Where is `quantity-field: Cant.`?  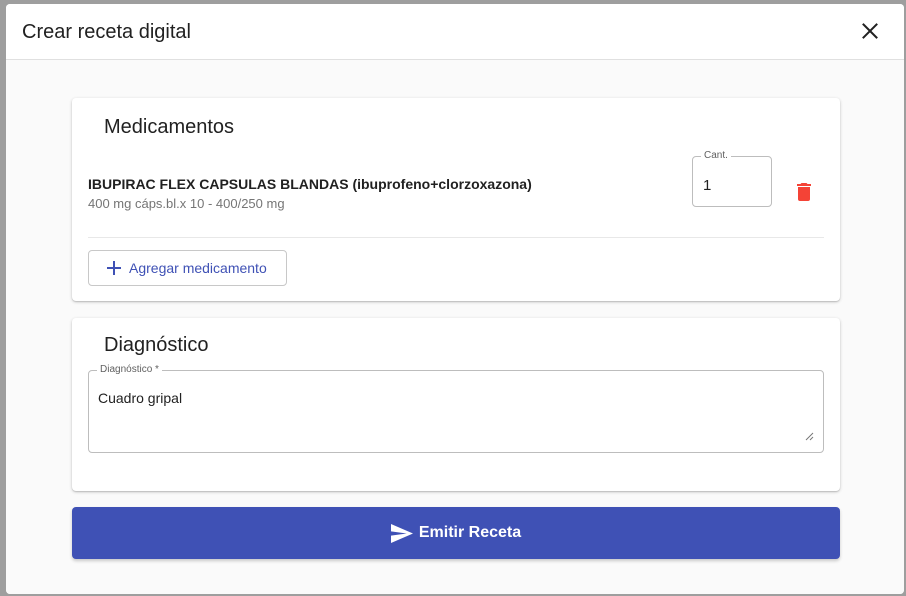 quantity-field: Cant. is located at coordinates (732, 178).